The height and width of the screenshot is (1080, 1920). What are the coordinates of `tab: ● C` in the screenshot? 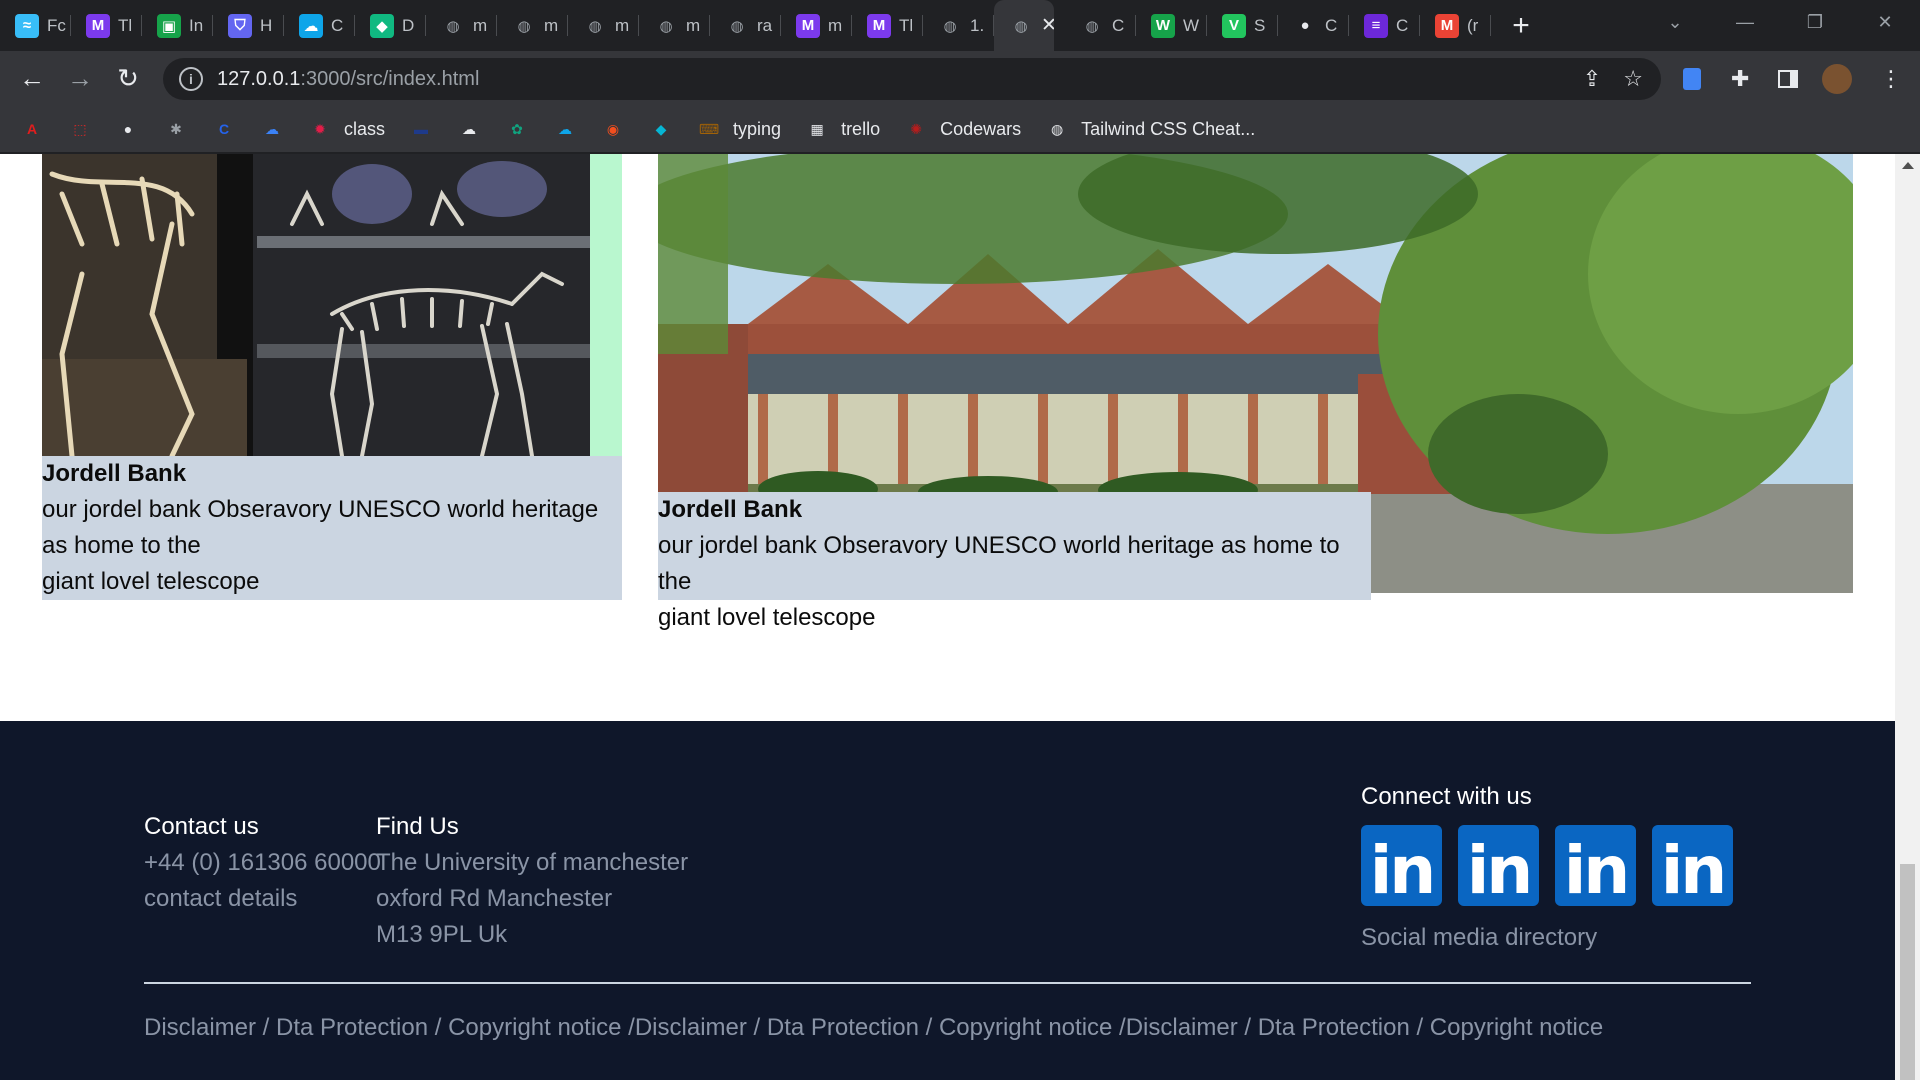 It's located at (1313, 25).